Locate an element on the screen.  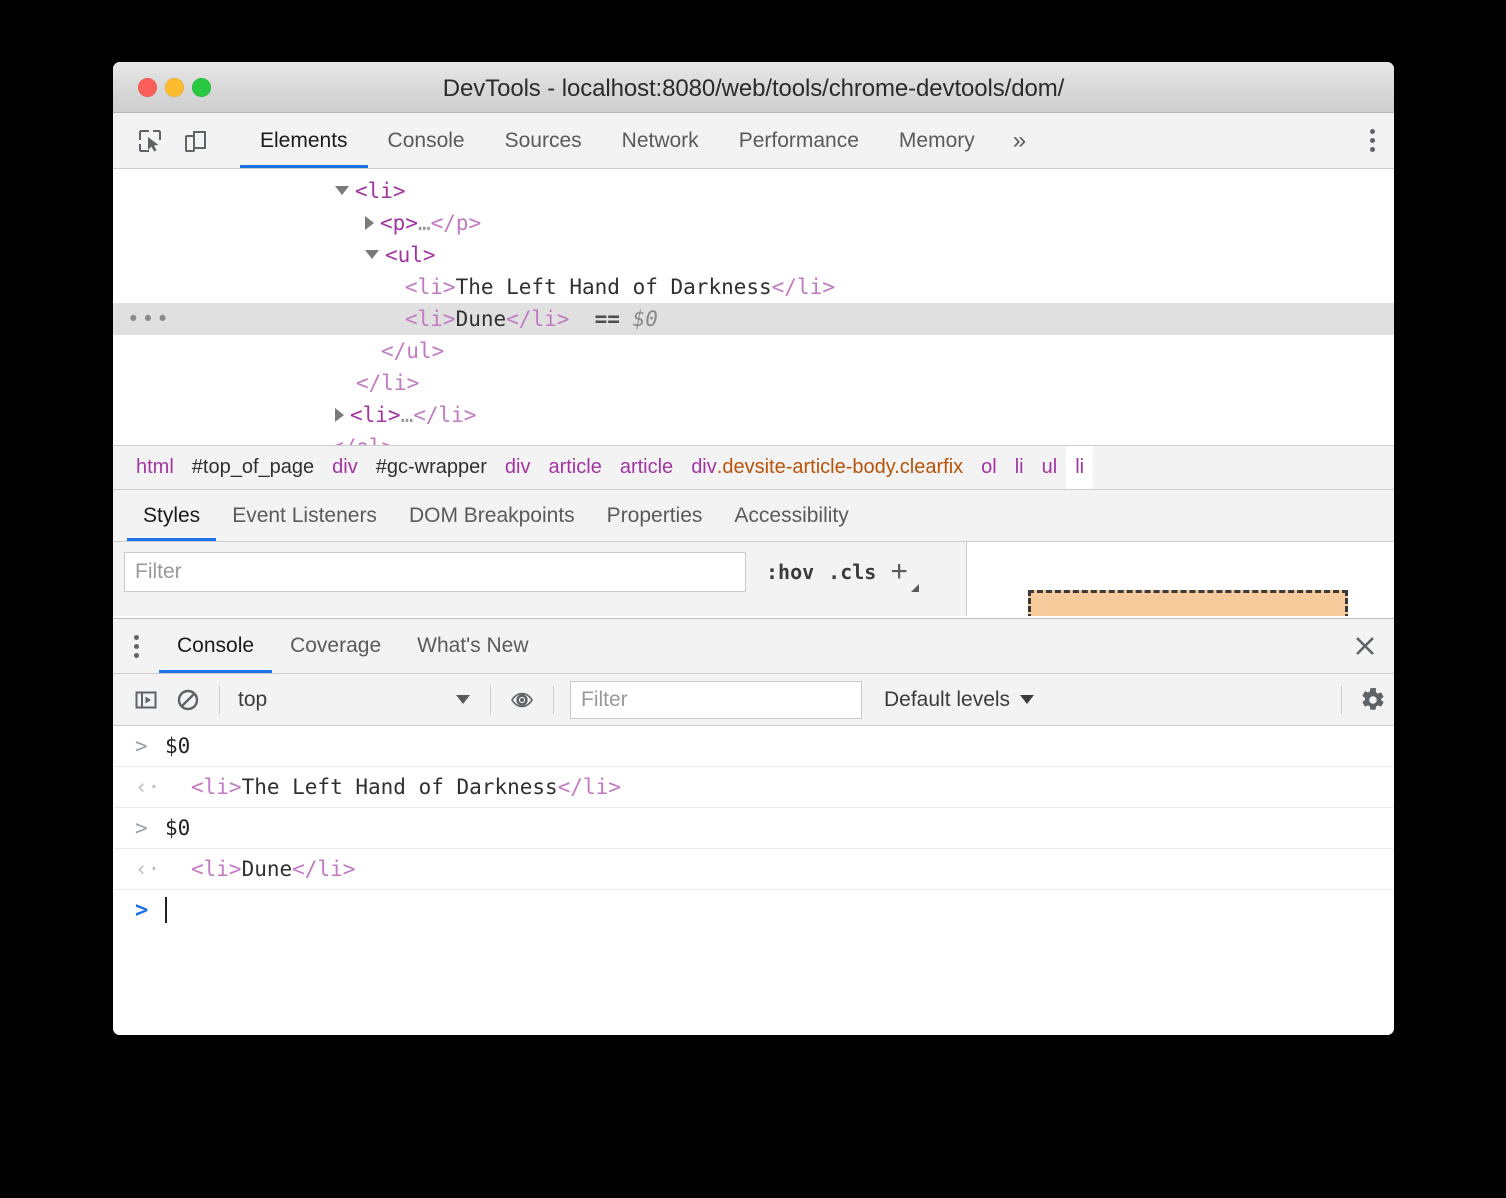
drawer-tab-coverage: Coverage is located at coordinates (335, 646).